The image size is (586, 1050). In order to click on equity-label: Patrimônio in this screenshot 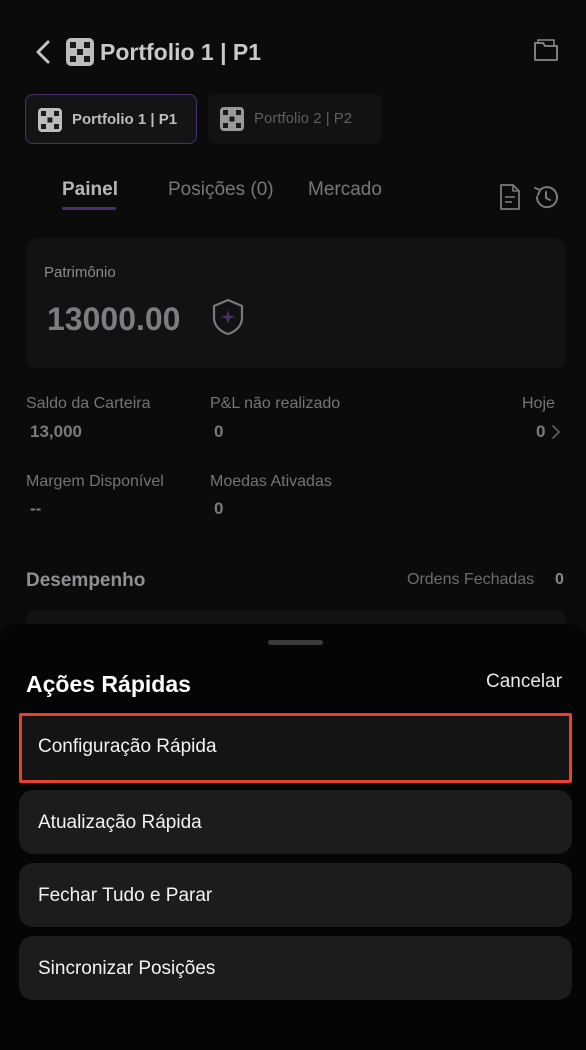, I will do `click(80, 272)`.